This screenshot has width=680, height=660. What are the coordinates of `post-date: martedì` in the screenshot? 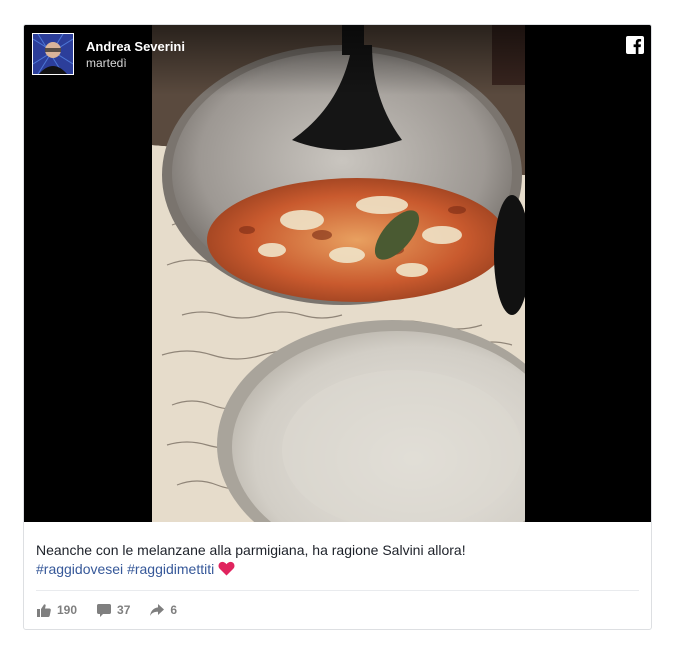 It's located at (106, 63).